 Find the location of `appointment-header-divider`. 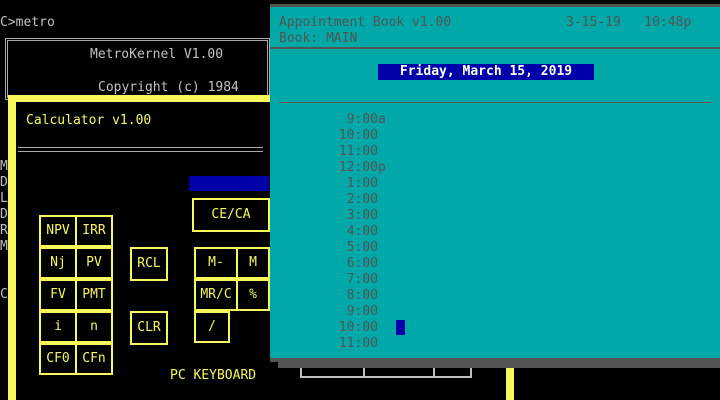

appointment-header-divider is located at coordinates (495, 48).